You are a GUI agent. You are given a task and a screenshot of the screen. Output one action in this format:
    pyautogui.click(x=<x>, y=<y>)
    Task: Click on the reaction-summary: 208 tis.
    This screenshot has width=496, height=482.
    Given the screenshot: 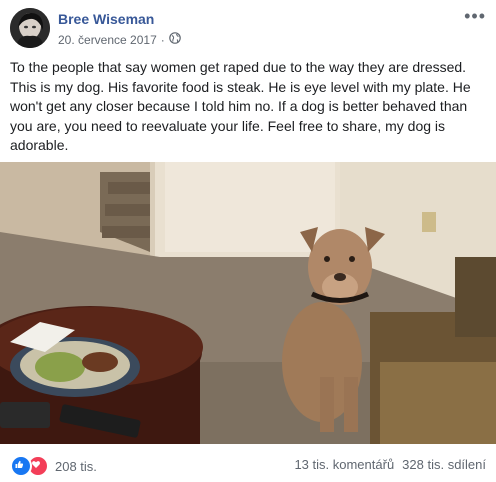 What is the action you would take?
    pyautogui.click(x=53, y=466)
    